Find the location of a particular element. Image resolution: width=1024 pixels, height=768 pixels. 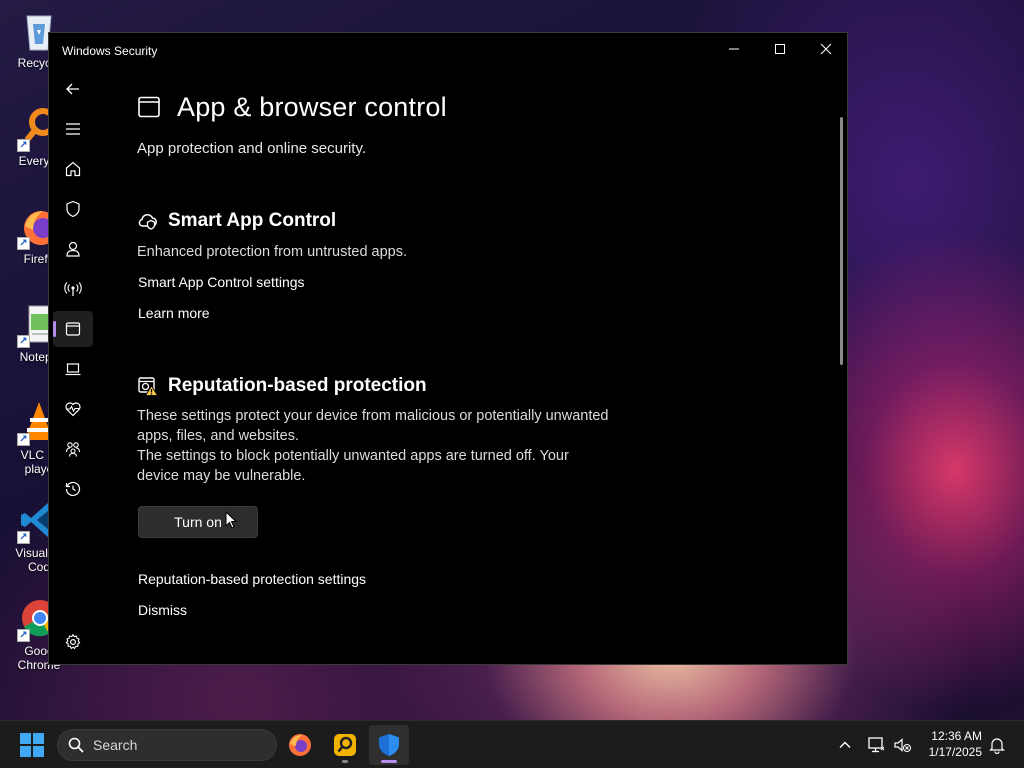

notifications-button is located at coordinates (997, 745).